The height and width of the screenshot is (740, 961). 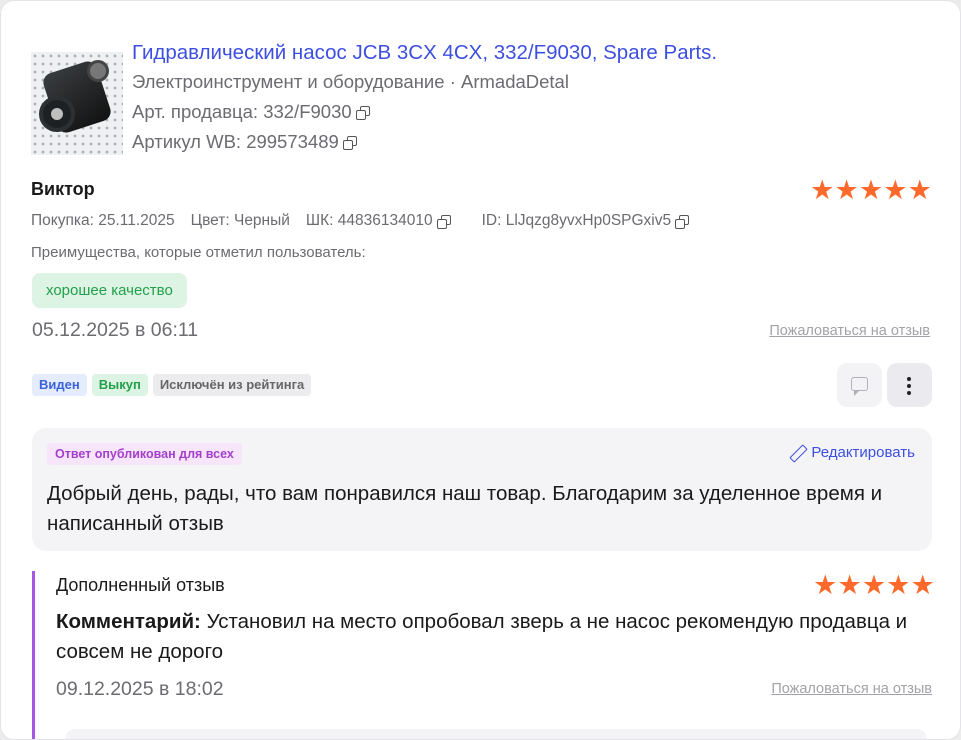 I want to click on supplement-complain-link: Пожаловаться на отзыв, so click(x=851, y=689).